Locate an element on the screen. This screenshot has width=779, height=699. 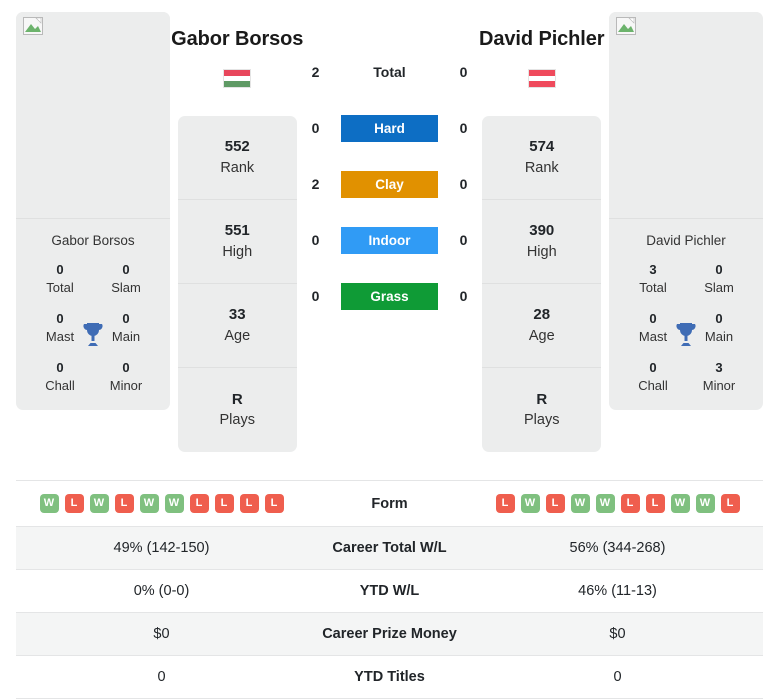
surface-badge-indoor: Indoor is located at coordinates (389, 240).